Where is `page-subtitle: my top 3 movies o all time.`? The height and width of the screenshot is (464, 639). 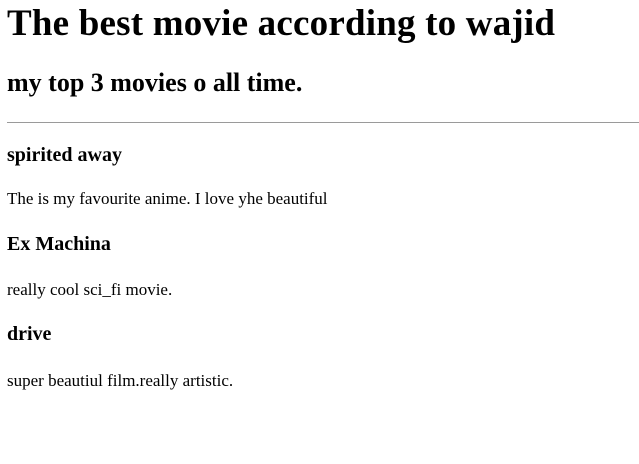
page-subtitle: my top 3 movies o all time. is located at coordinates (155, 82).